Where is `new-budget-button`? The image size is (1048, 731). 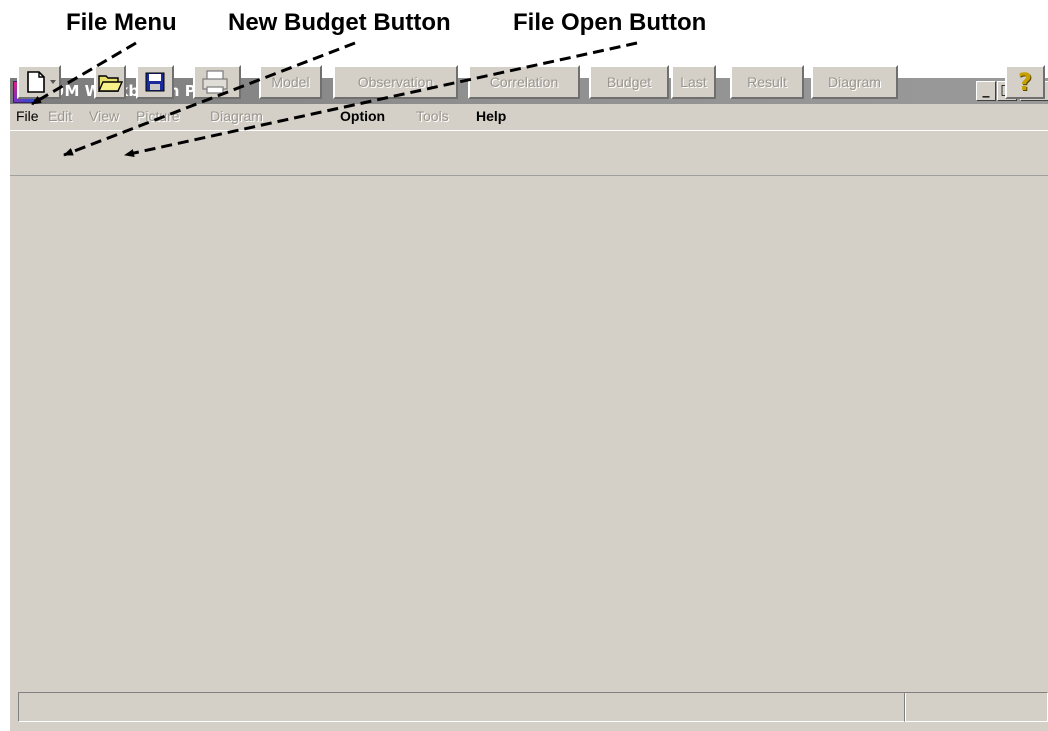
new-budget-button is located at coordinates (39, 82).